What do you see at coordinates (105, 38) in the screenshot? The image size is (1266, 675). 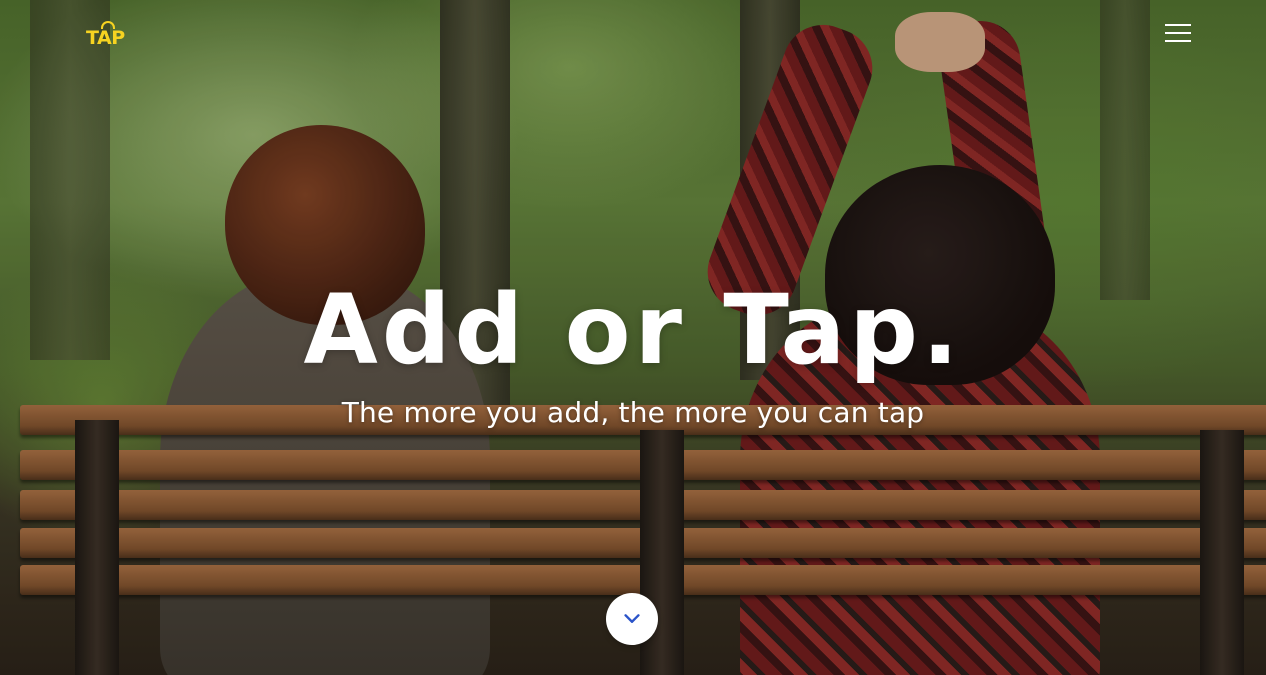 I see `logo-text: TAP` at bounding box center [105, 38].